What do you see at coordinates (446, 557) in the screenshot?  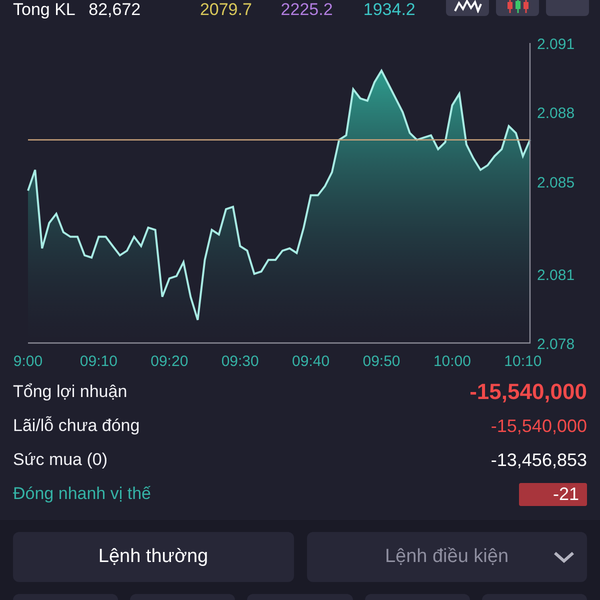 I see `order-tab: Lệnh điều kiện` at bounding box center [446, 557].